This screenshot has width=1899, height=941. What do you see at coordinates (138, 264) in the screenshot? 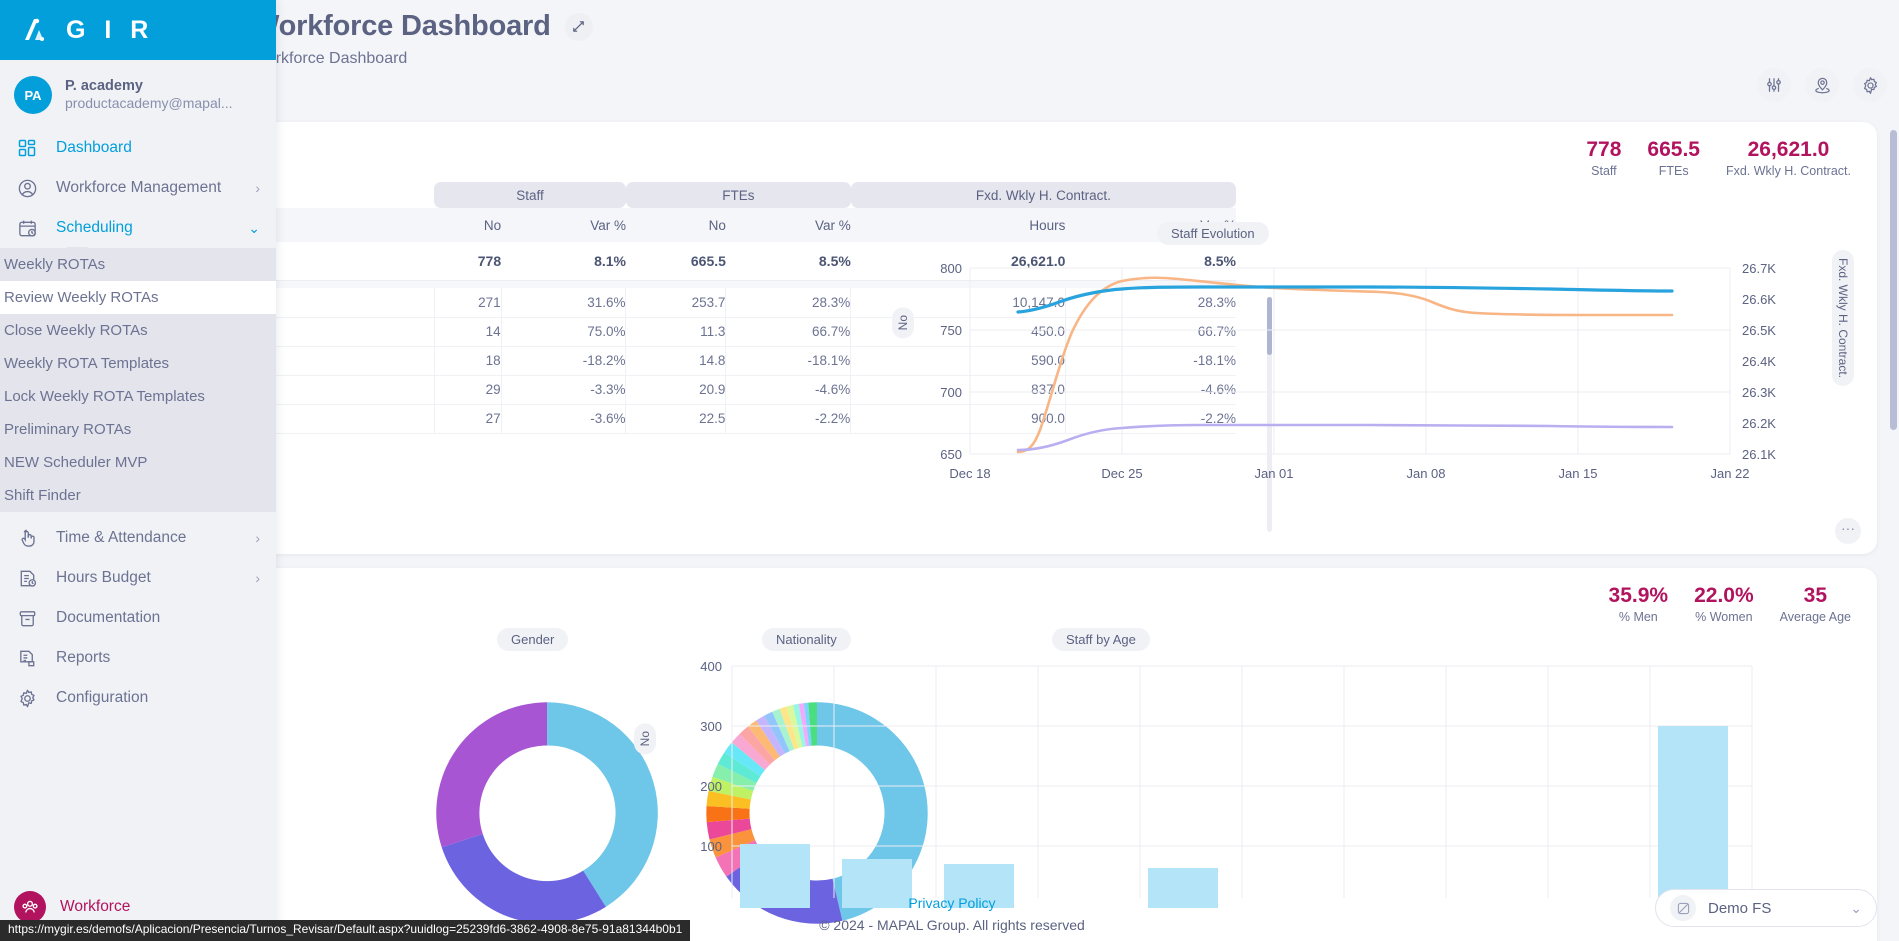
I see `submenu-item-weekly-rotas: Weekly ROTAs` at bounding box center [138, 264].